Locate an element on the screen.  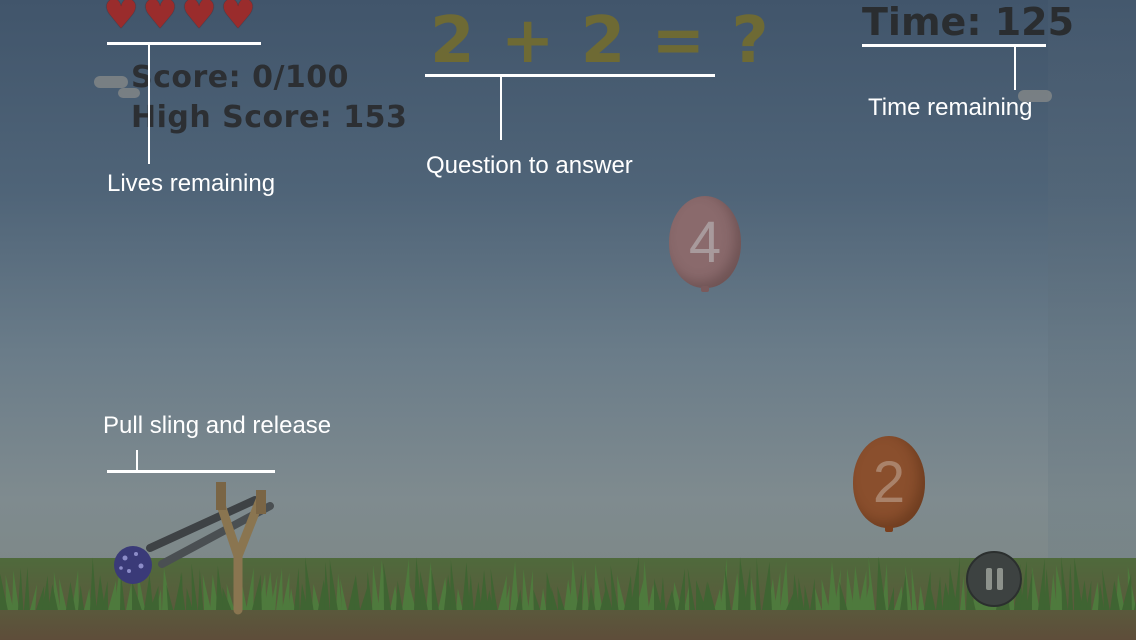
sling-annotation-underline is located at coordinates (191, 471).